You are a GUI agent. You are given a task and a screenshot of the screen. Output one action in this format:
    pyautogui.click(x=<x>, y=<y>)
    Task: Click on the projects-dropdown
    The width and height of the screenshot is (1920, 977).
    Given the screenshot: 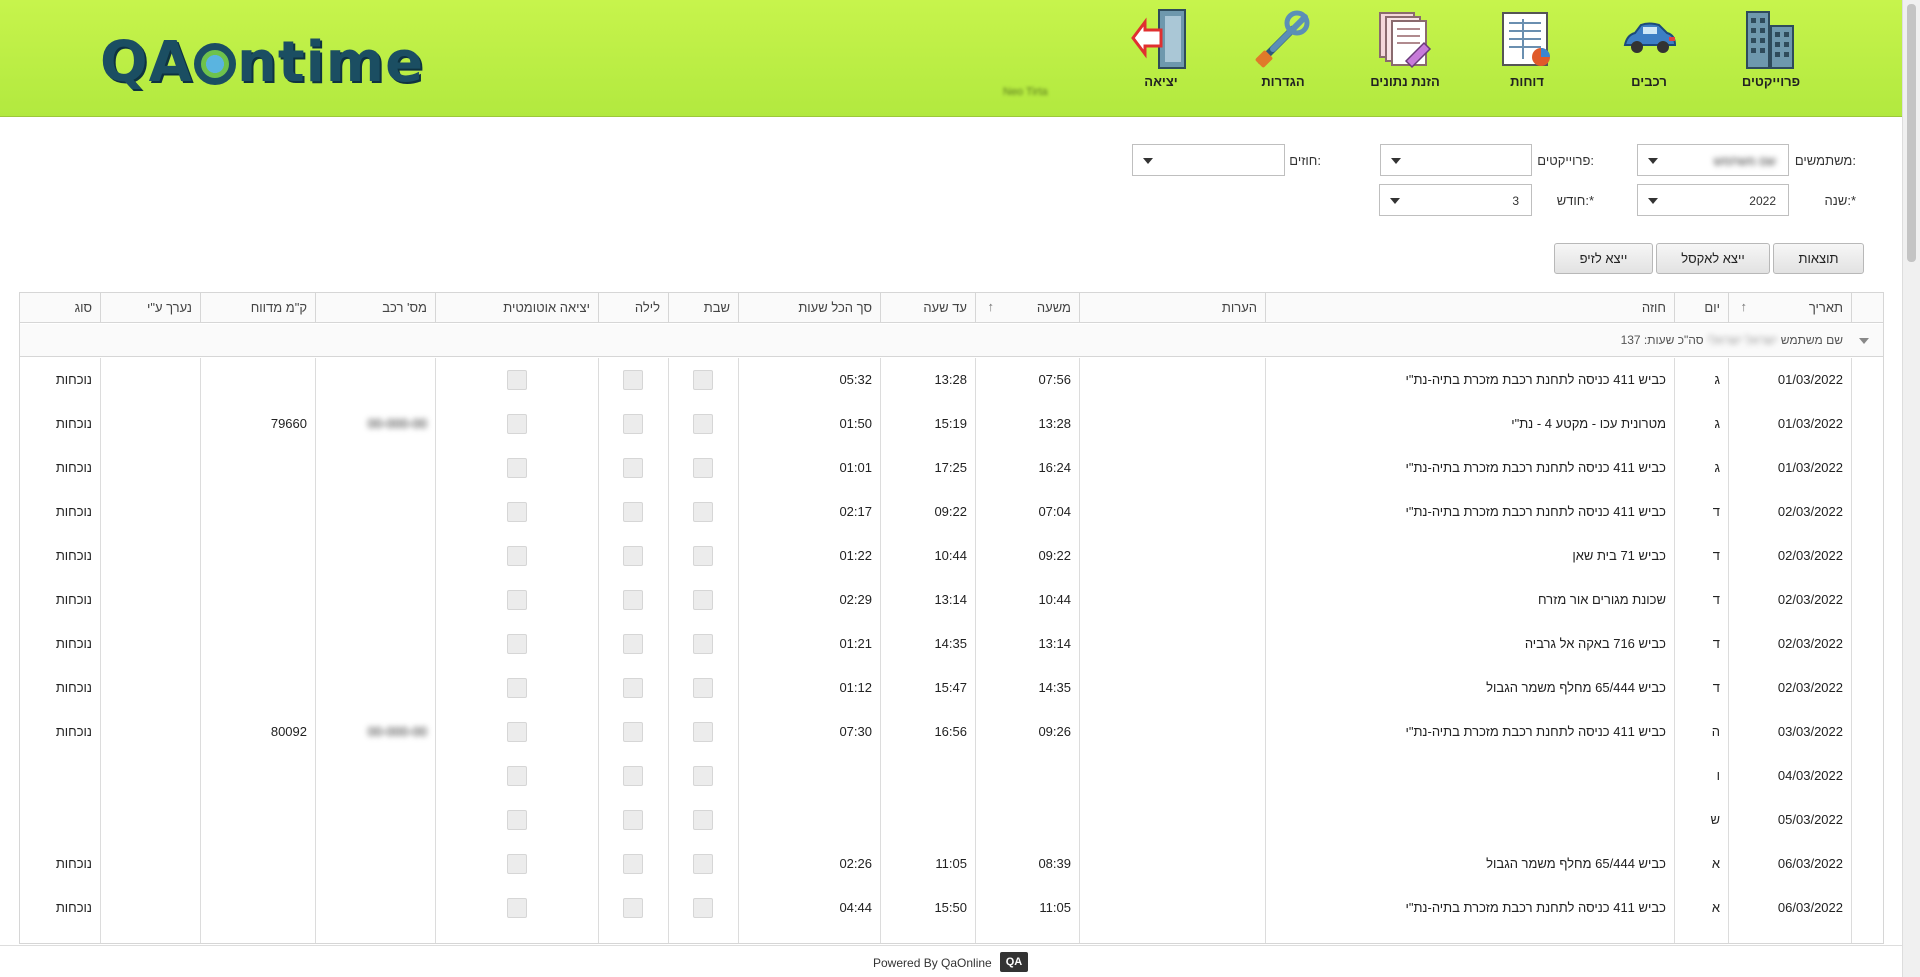 What is the action you would take?
    pyautogui.click(x=1456, y=160)
    